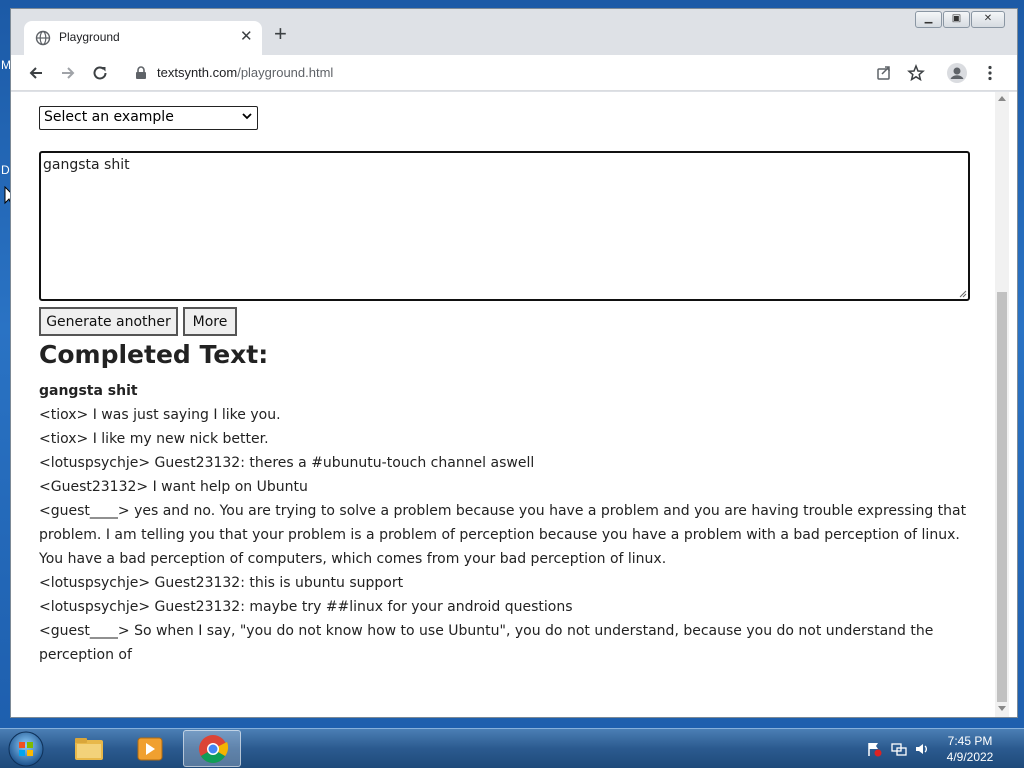 Image resolution: width=1024 pixels, height=768 pixels. What do you see at coordinates (956, 19) in the screenshot?
I see `maximize-button: ▣` at bounding box center [956, 19].